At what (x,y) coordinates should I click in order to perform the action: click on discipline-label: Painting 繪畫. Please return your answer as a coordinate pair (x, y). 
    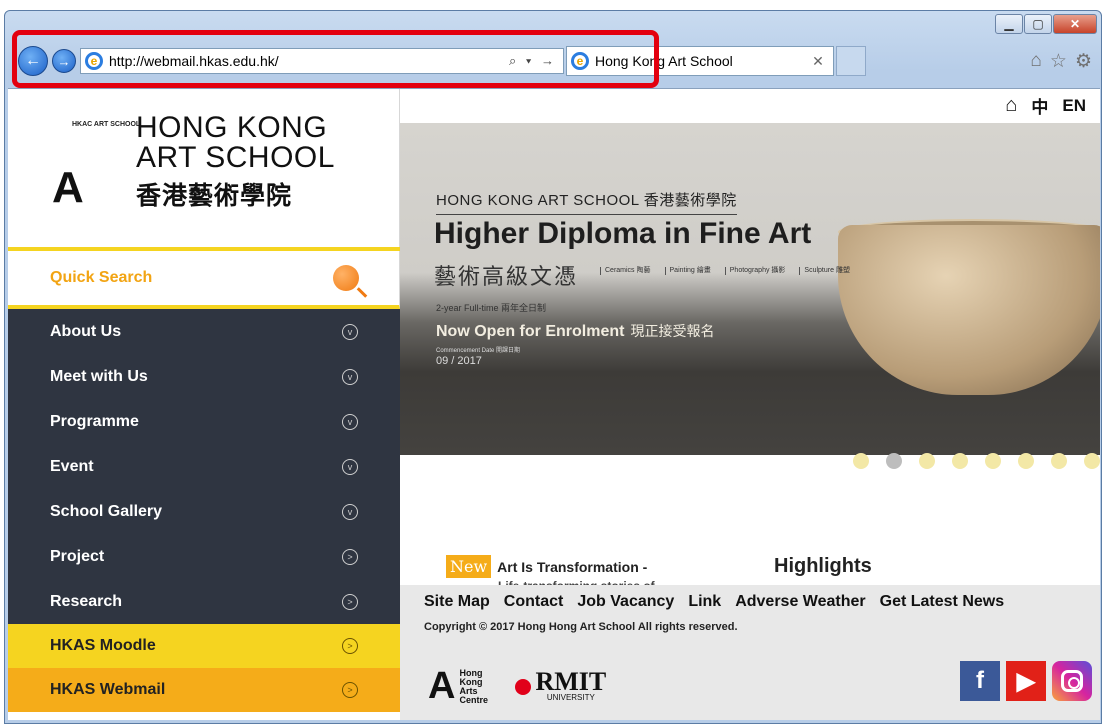
    Looking at the image, I should click on (687, 271).